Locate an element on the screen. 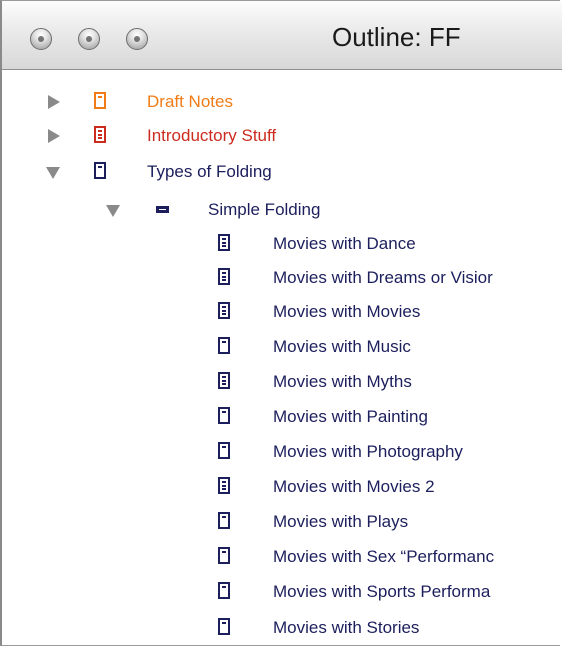 The image size is (562, 648). minimize-button is located at coordinates (89, 39).